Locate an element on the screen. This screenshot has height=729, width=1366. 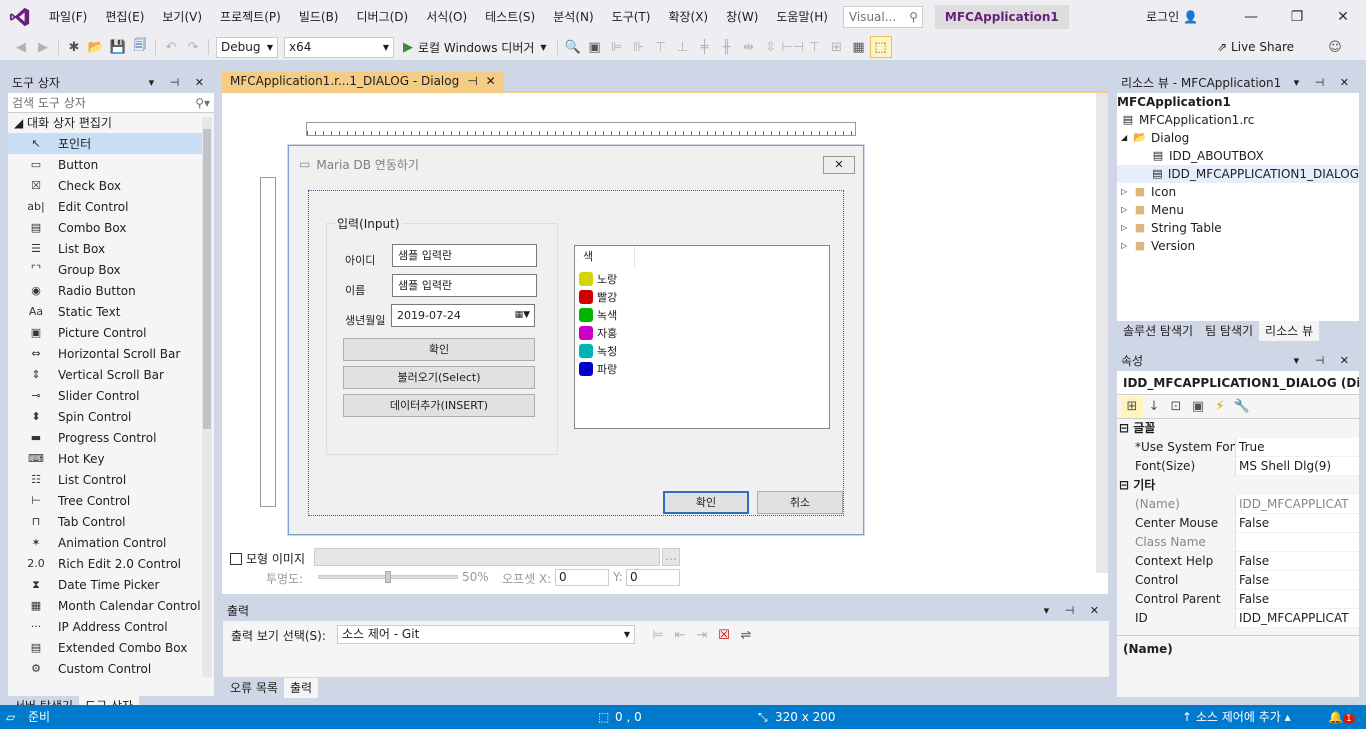
menu-item: 편집(E) is located at coordinates (124, 17).